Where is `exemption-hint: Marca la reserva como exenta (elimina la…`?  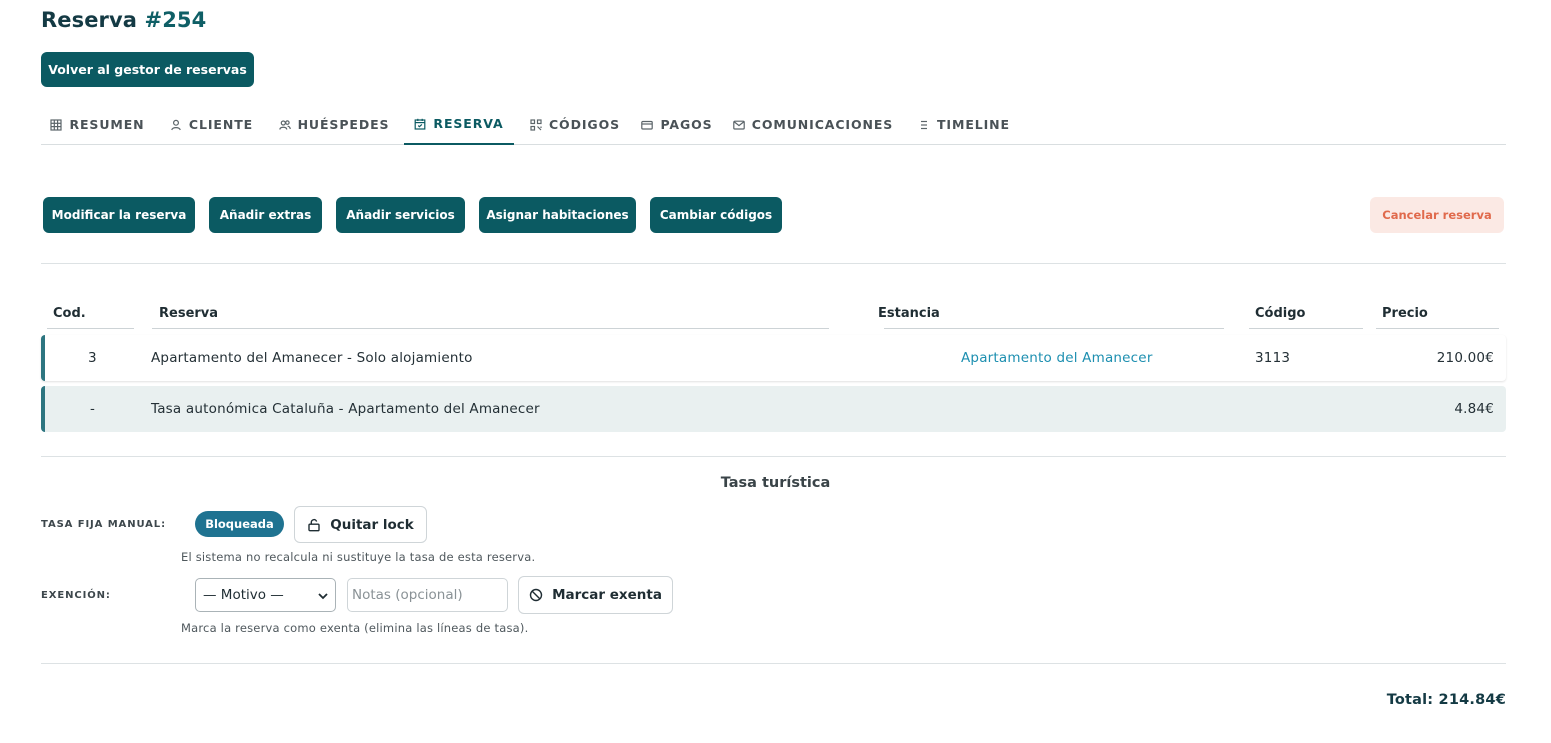
exemption-hint: Marca la reserva como exenta (elimina la… is located at coordinates (355, 628).